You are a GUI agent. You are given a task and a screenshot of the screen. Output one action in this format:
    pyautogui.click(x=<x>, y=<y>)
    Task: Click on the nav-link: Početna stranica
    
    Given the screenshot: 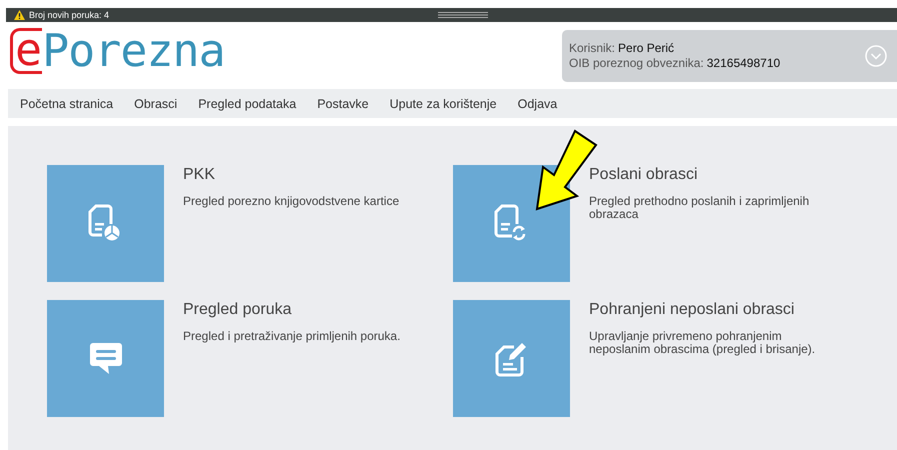 What is the action you would take?
    pyautogui.click(x=67, y=103)
    